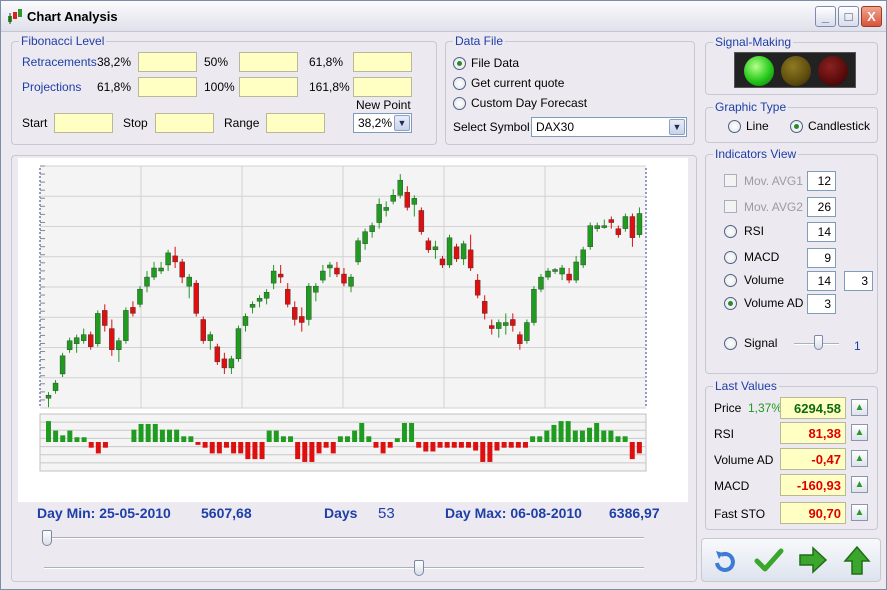 Image resolution: width=887 pixels, height=590 pixels. Describe the element at coordinates (518, 83) in the screenshot. I see `current-quote-label: Get current quote` at that location.